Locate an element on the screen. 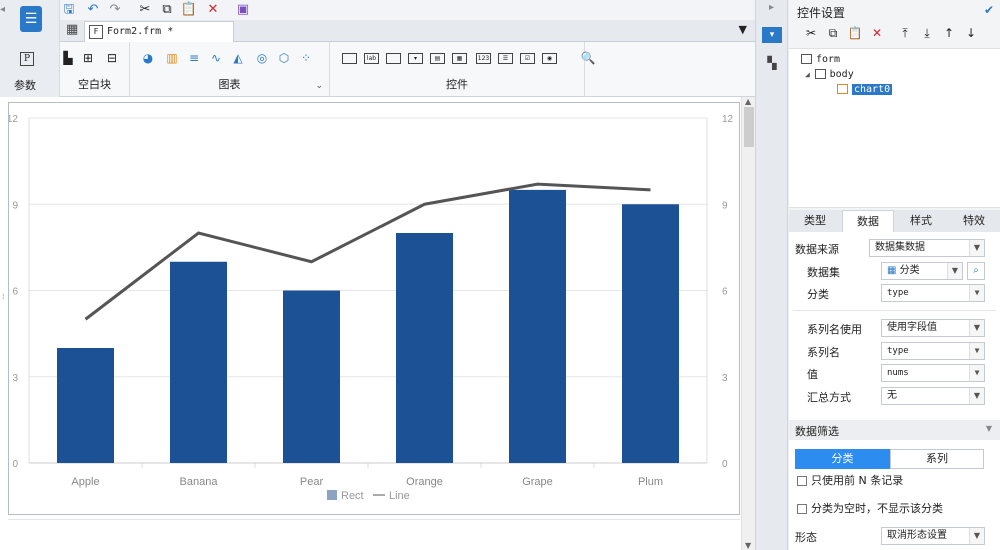 The image size is (1000, 550). resize-handle-icon: ⁞ is located at coordinates (3, 296).